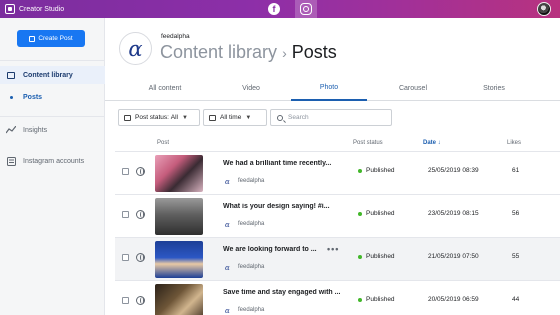  I want to click on post-likes: 44, so click(516, 299).